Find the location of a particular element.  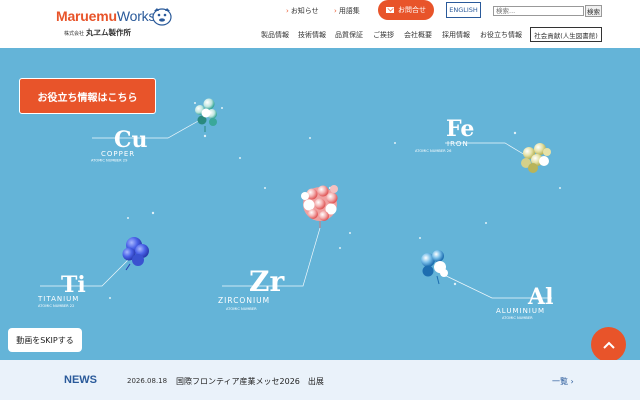

search-button: 検索 is located at coordinates (593, 11).